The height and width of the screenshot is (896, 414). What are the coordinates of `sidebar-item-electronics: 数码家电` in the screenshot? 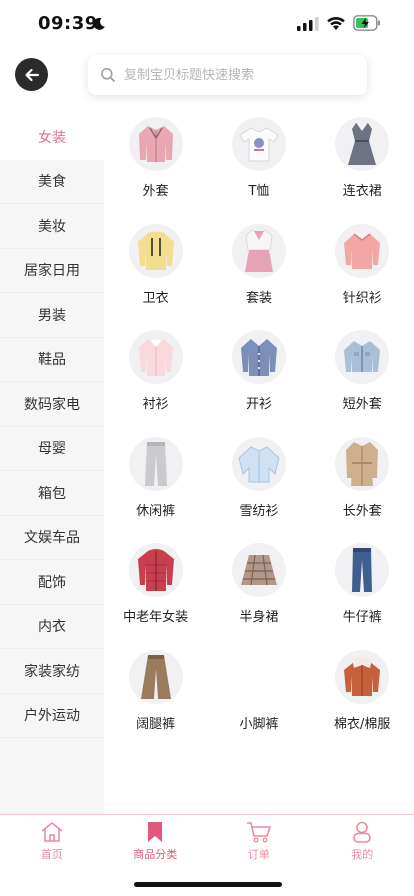 It's located at (52, 404).